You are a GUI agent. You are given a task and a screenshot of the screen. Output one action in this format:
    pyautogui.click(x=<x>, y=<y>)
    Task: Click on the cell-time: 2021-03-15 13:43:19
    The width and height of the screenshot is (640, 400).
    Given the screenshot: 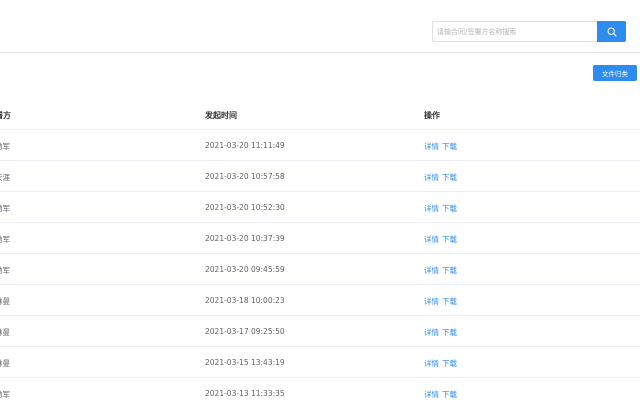 What is the action you would take?
    pyautogui.click(x=245, y=362)
    